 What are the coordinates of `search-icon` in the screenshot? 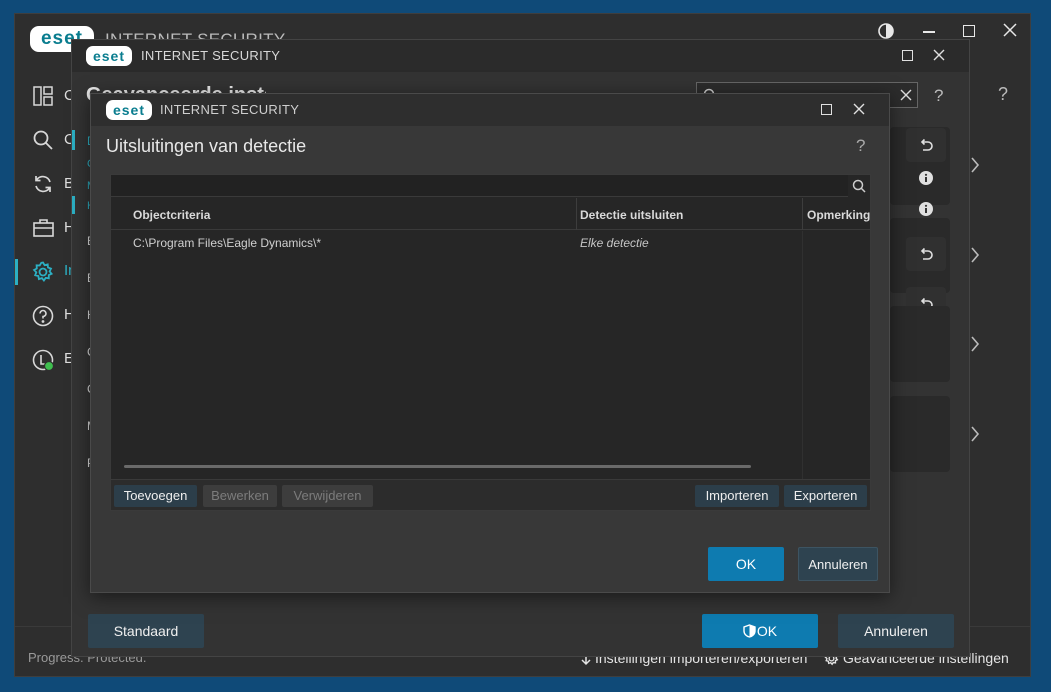 It's located at (859, 186).